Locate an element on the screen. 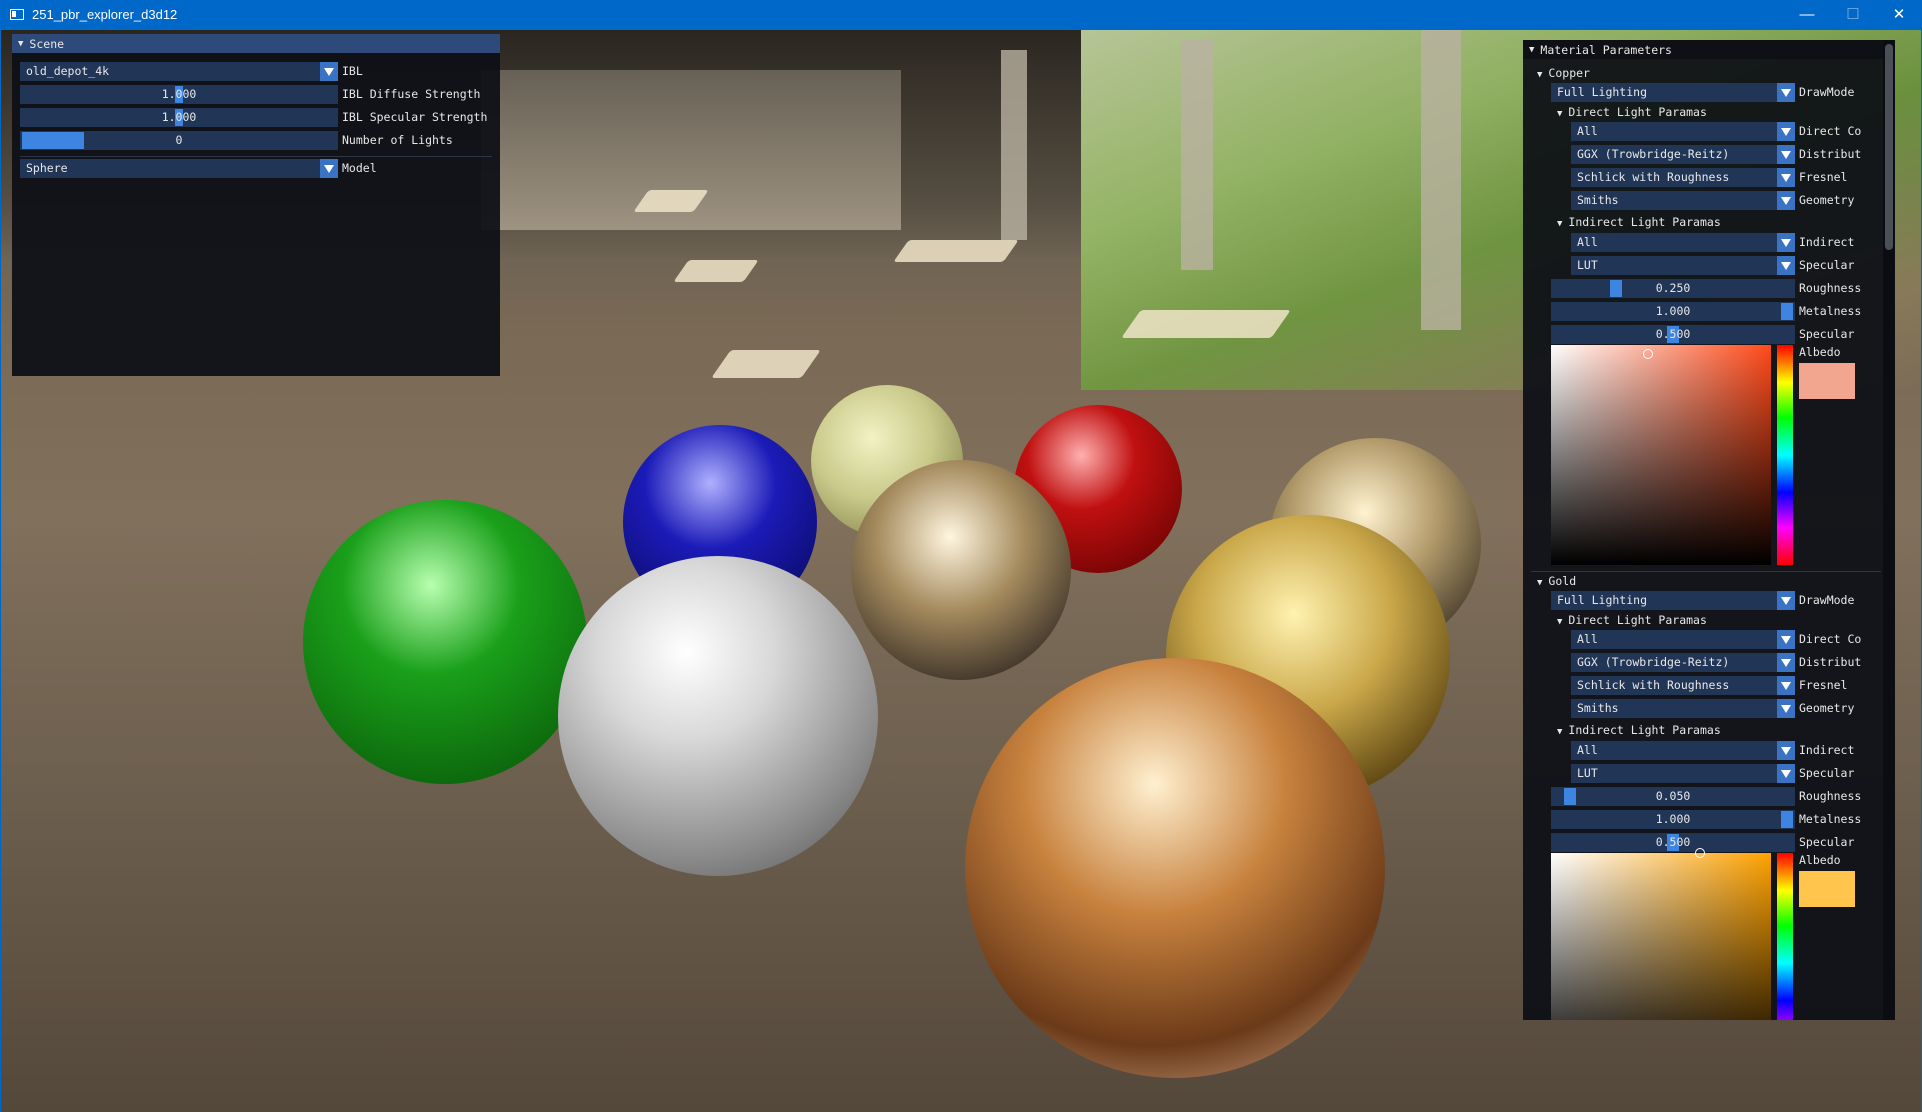 This screenshot has width=1922, height=1112. direct-light-label: Geometry is located at coordinates (1827, 708).